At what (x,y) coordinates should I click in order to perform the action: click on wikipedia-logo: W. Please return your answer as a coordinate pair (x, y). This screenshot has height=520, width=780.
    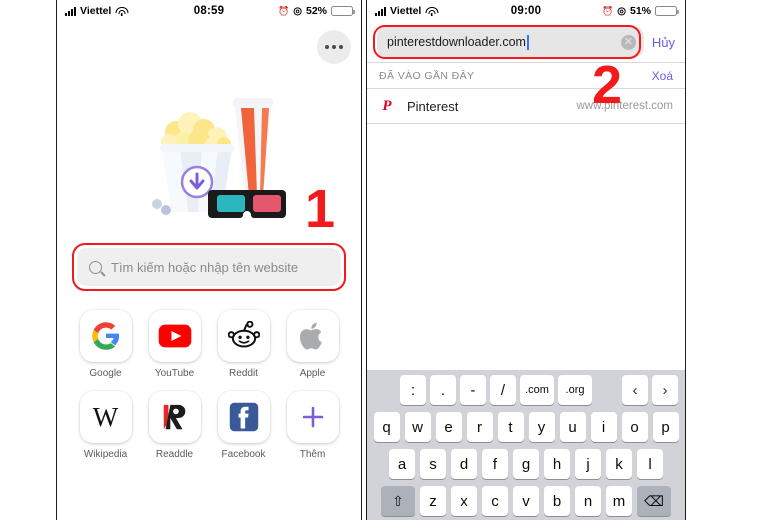
    Looking at the image, I should click on (105, 417).